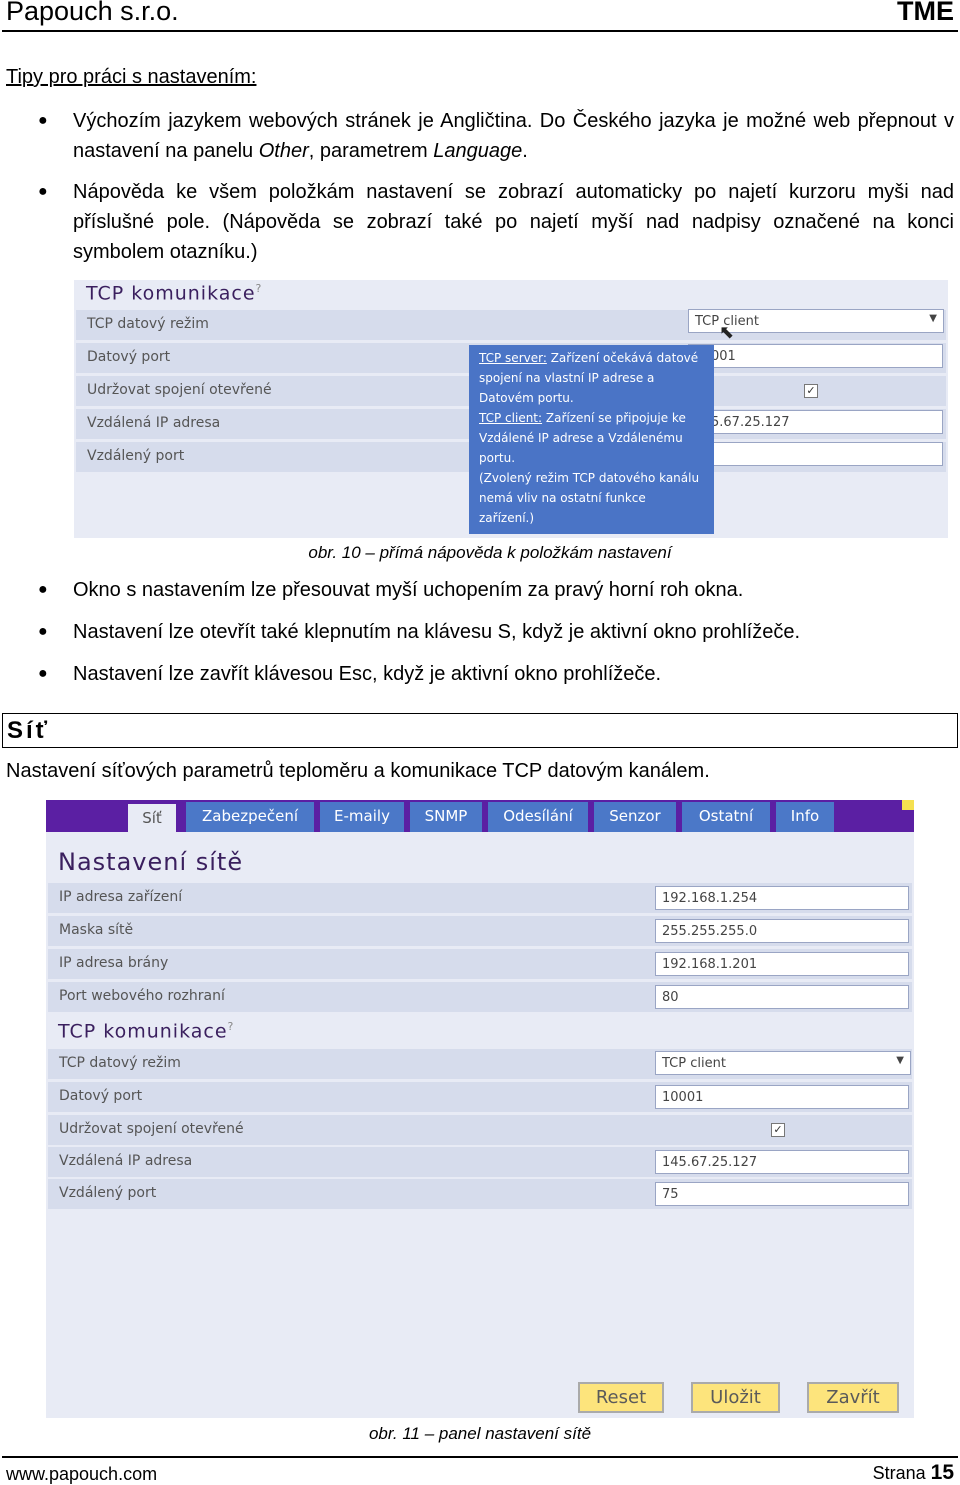 The height and width of the screenshot is (1485, 960). Describe the element at coordinates (782, 931) in the screenshot. I see `netmask-input: 255.255.255.0` at that location.